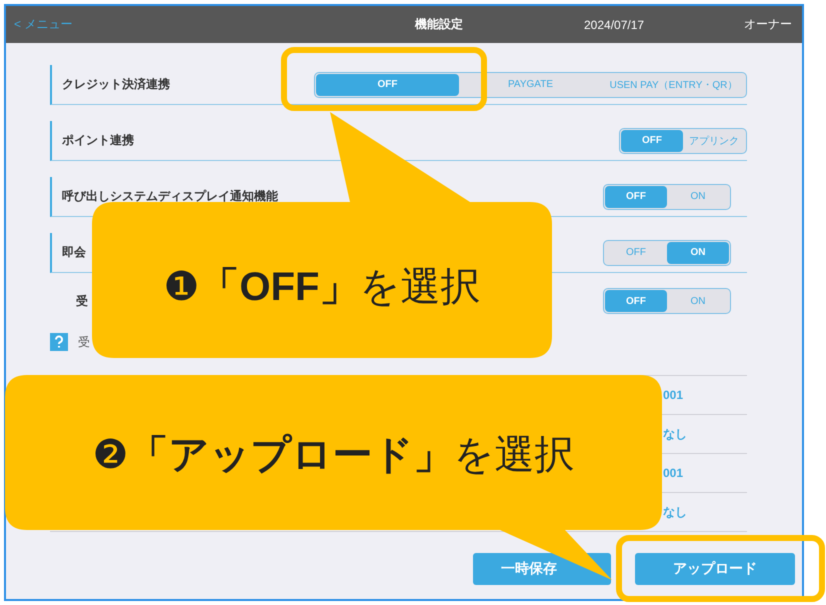 The width and height of the screenshot is (826, 605). I want to click on date-label: 2024/07/17, so click(614, 25).